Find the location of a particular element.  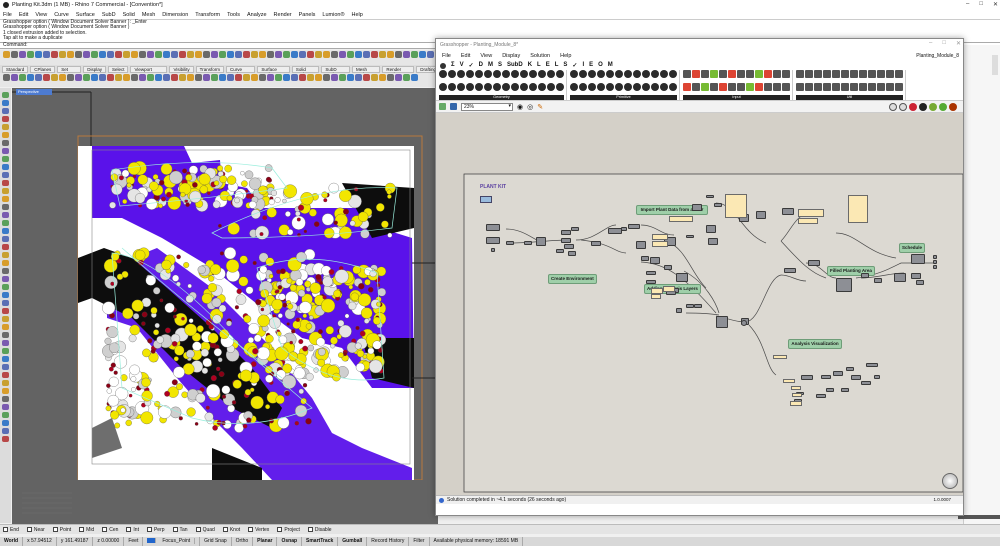

menu-item: Curve is located at coordinates (61, 15).